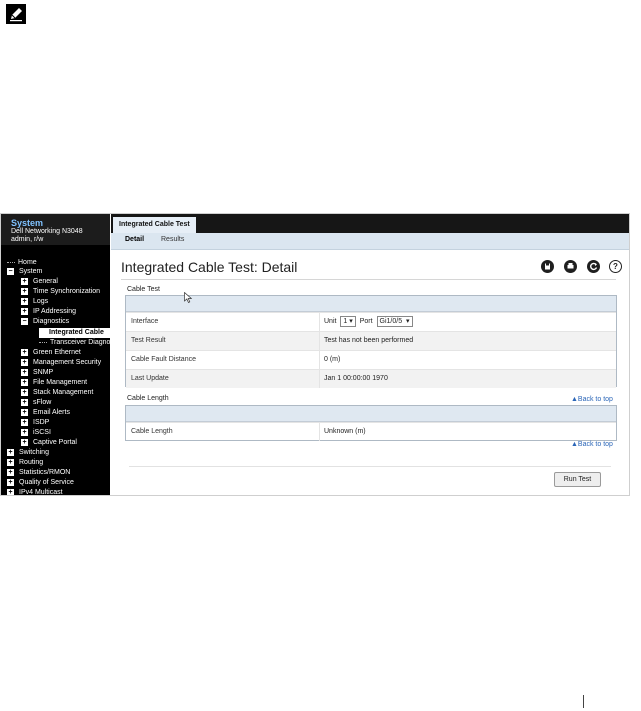 This screenshot has height=711, width=641. Describe the element at coordinates (25, 463) in the screenshot. I see `tree-item-routing: + Routing` at that location.